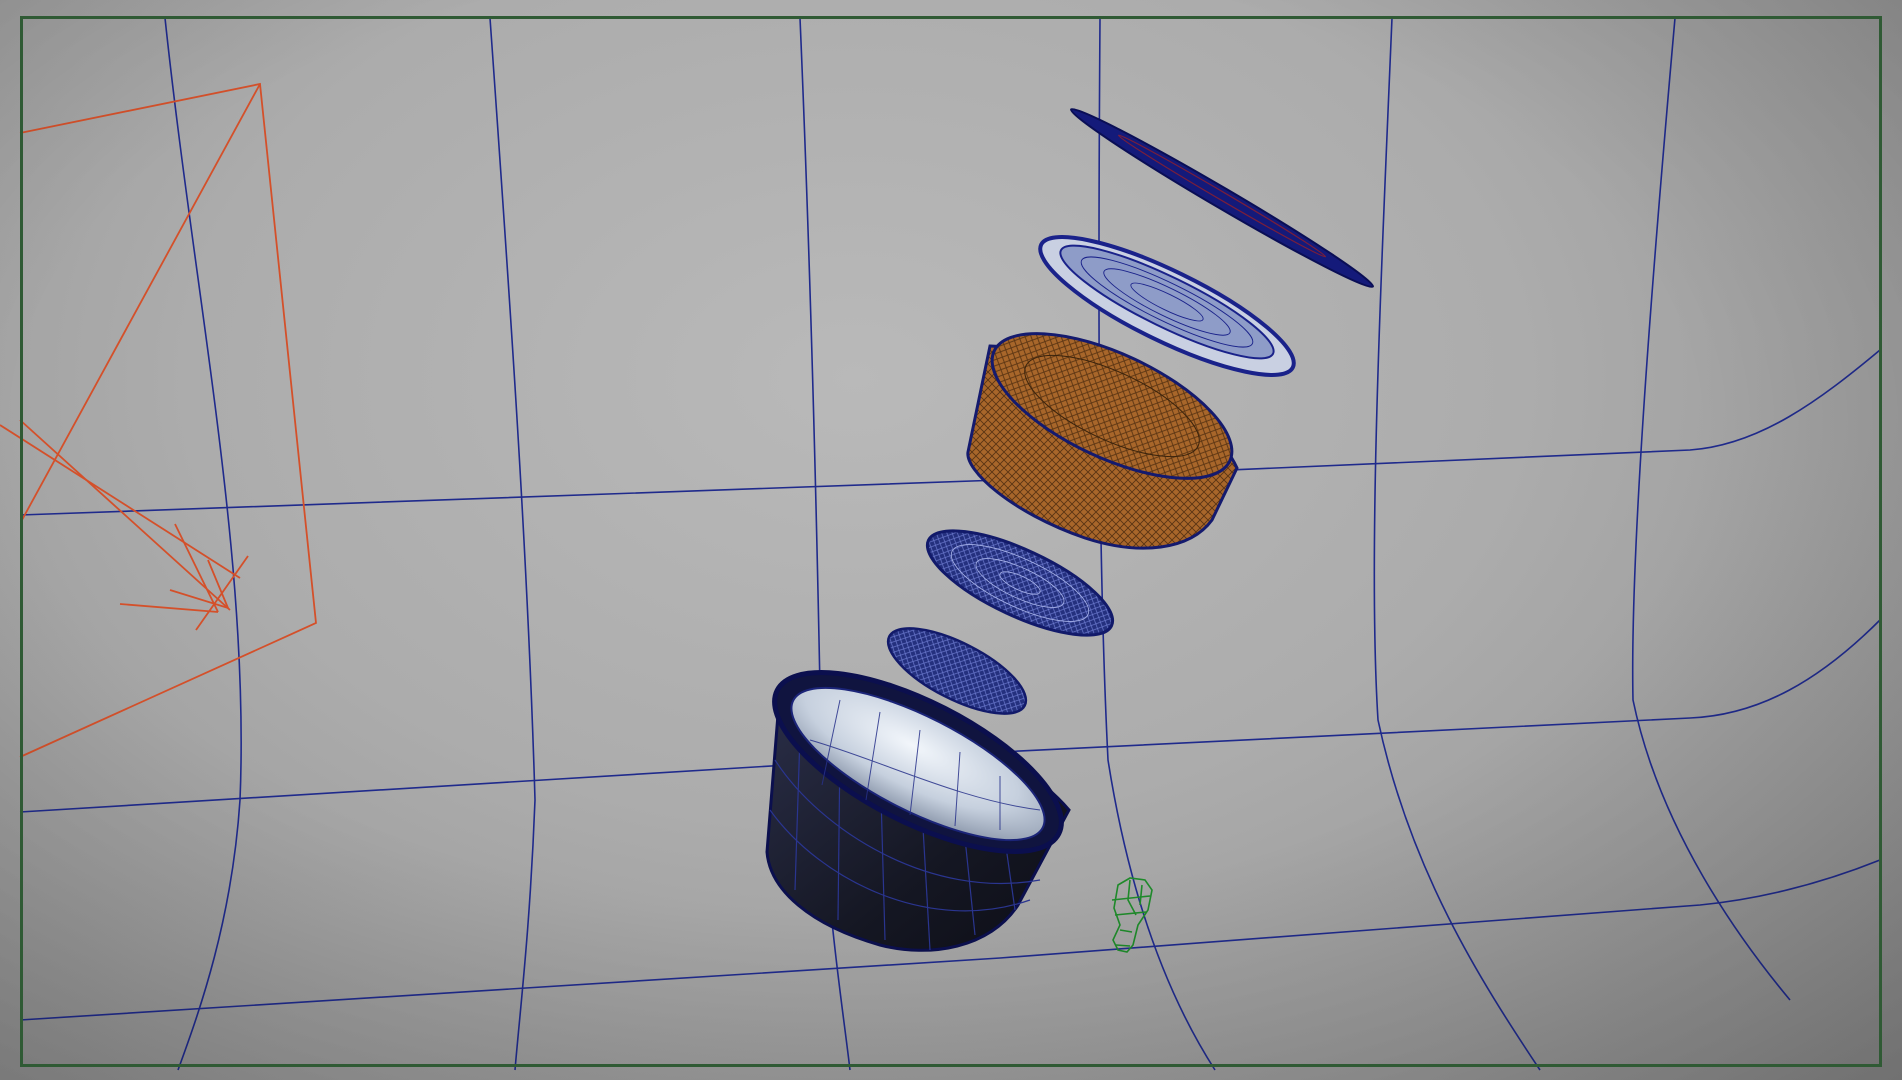  I want to click on directional-light-icon, so click(158, 420).